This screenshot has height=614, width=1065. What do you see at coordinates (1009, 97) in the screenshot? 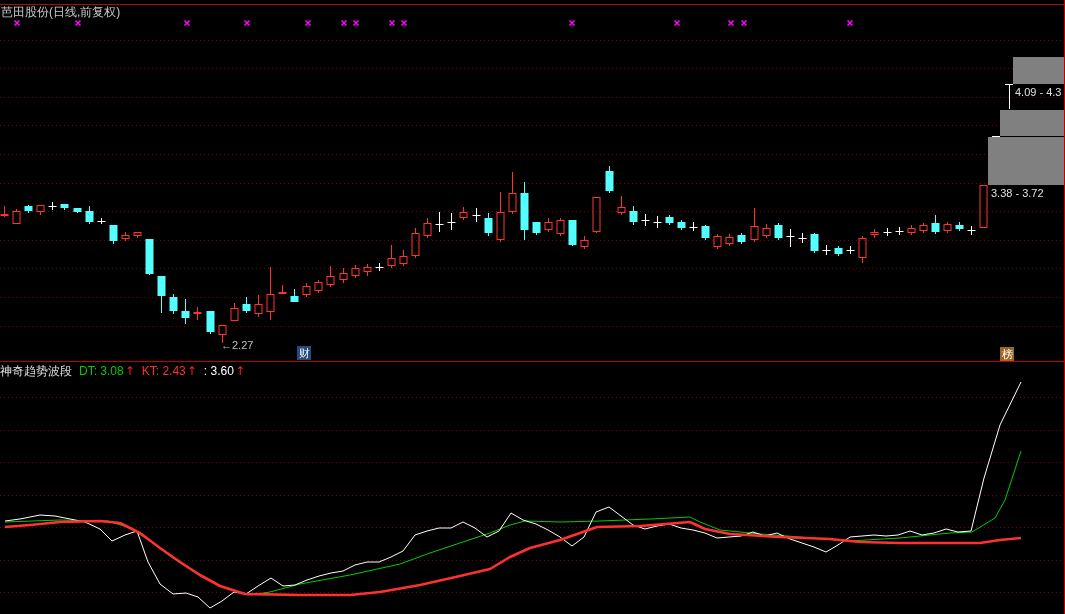
I see `range-bracket` at bounding box center [1009, 97].